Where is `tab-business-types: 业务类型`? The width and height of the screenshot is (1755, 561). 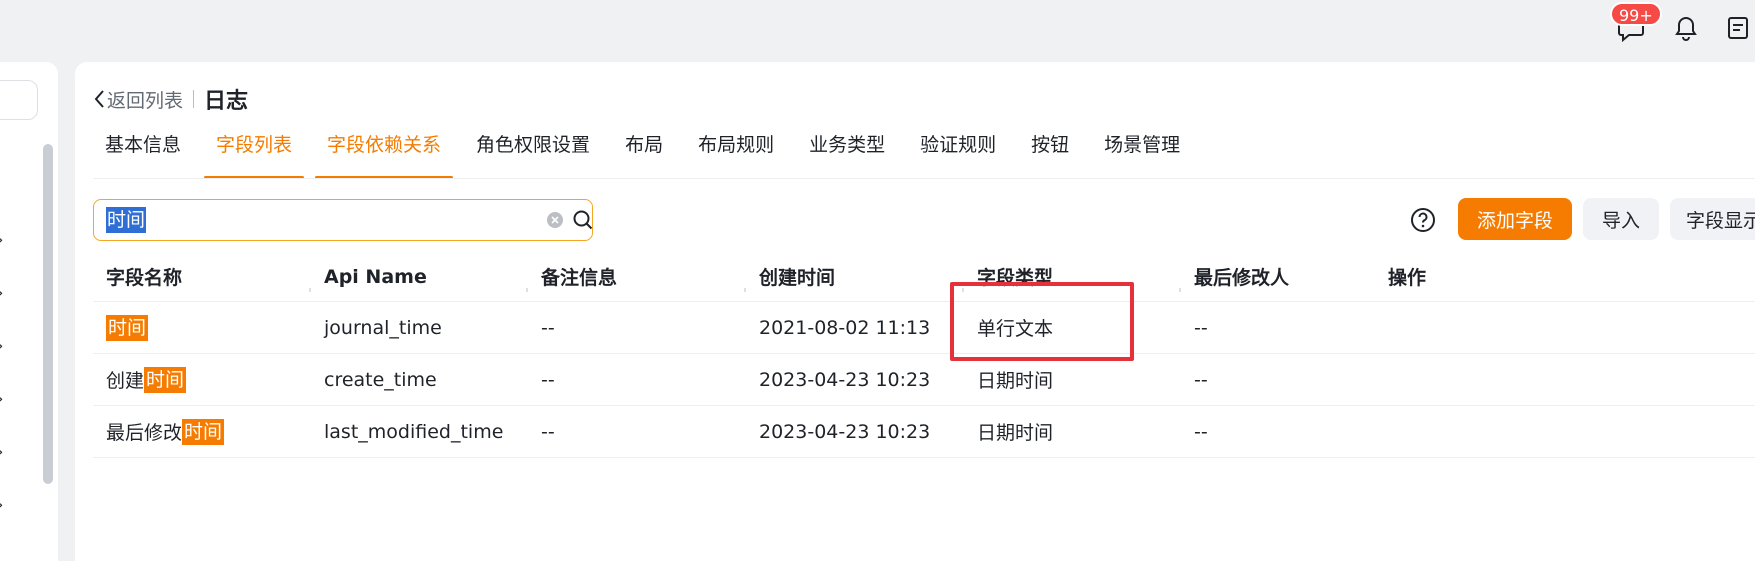 tab-business-types: 业务类型 is located at coordinates (847, 152).